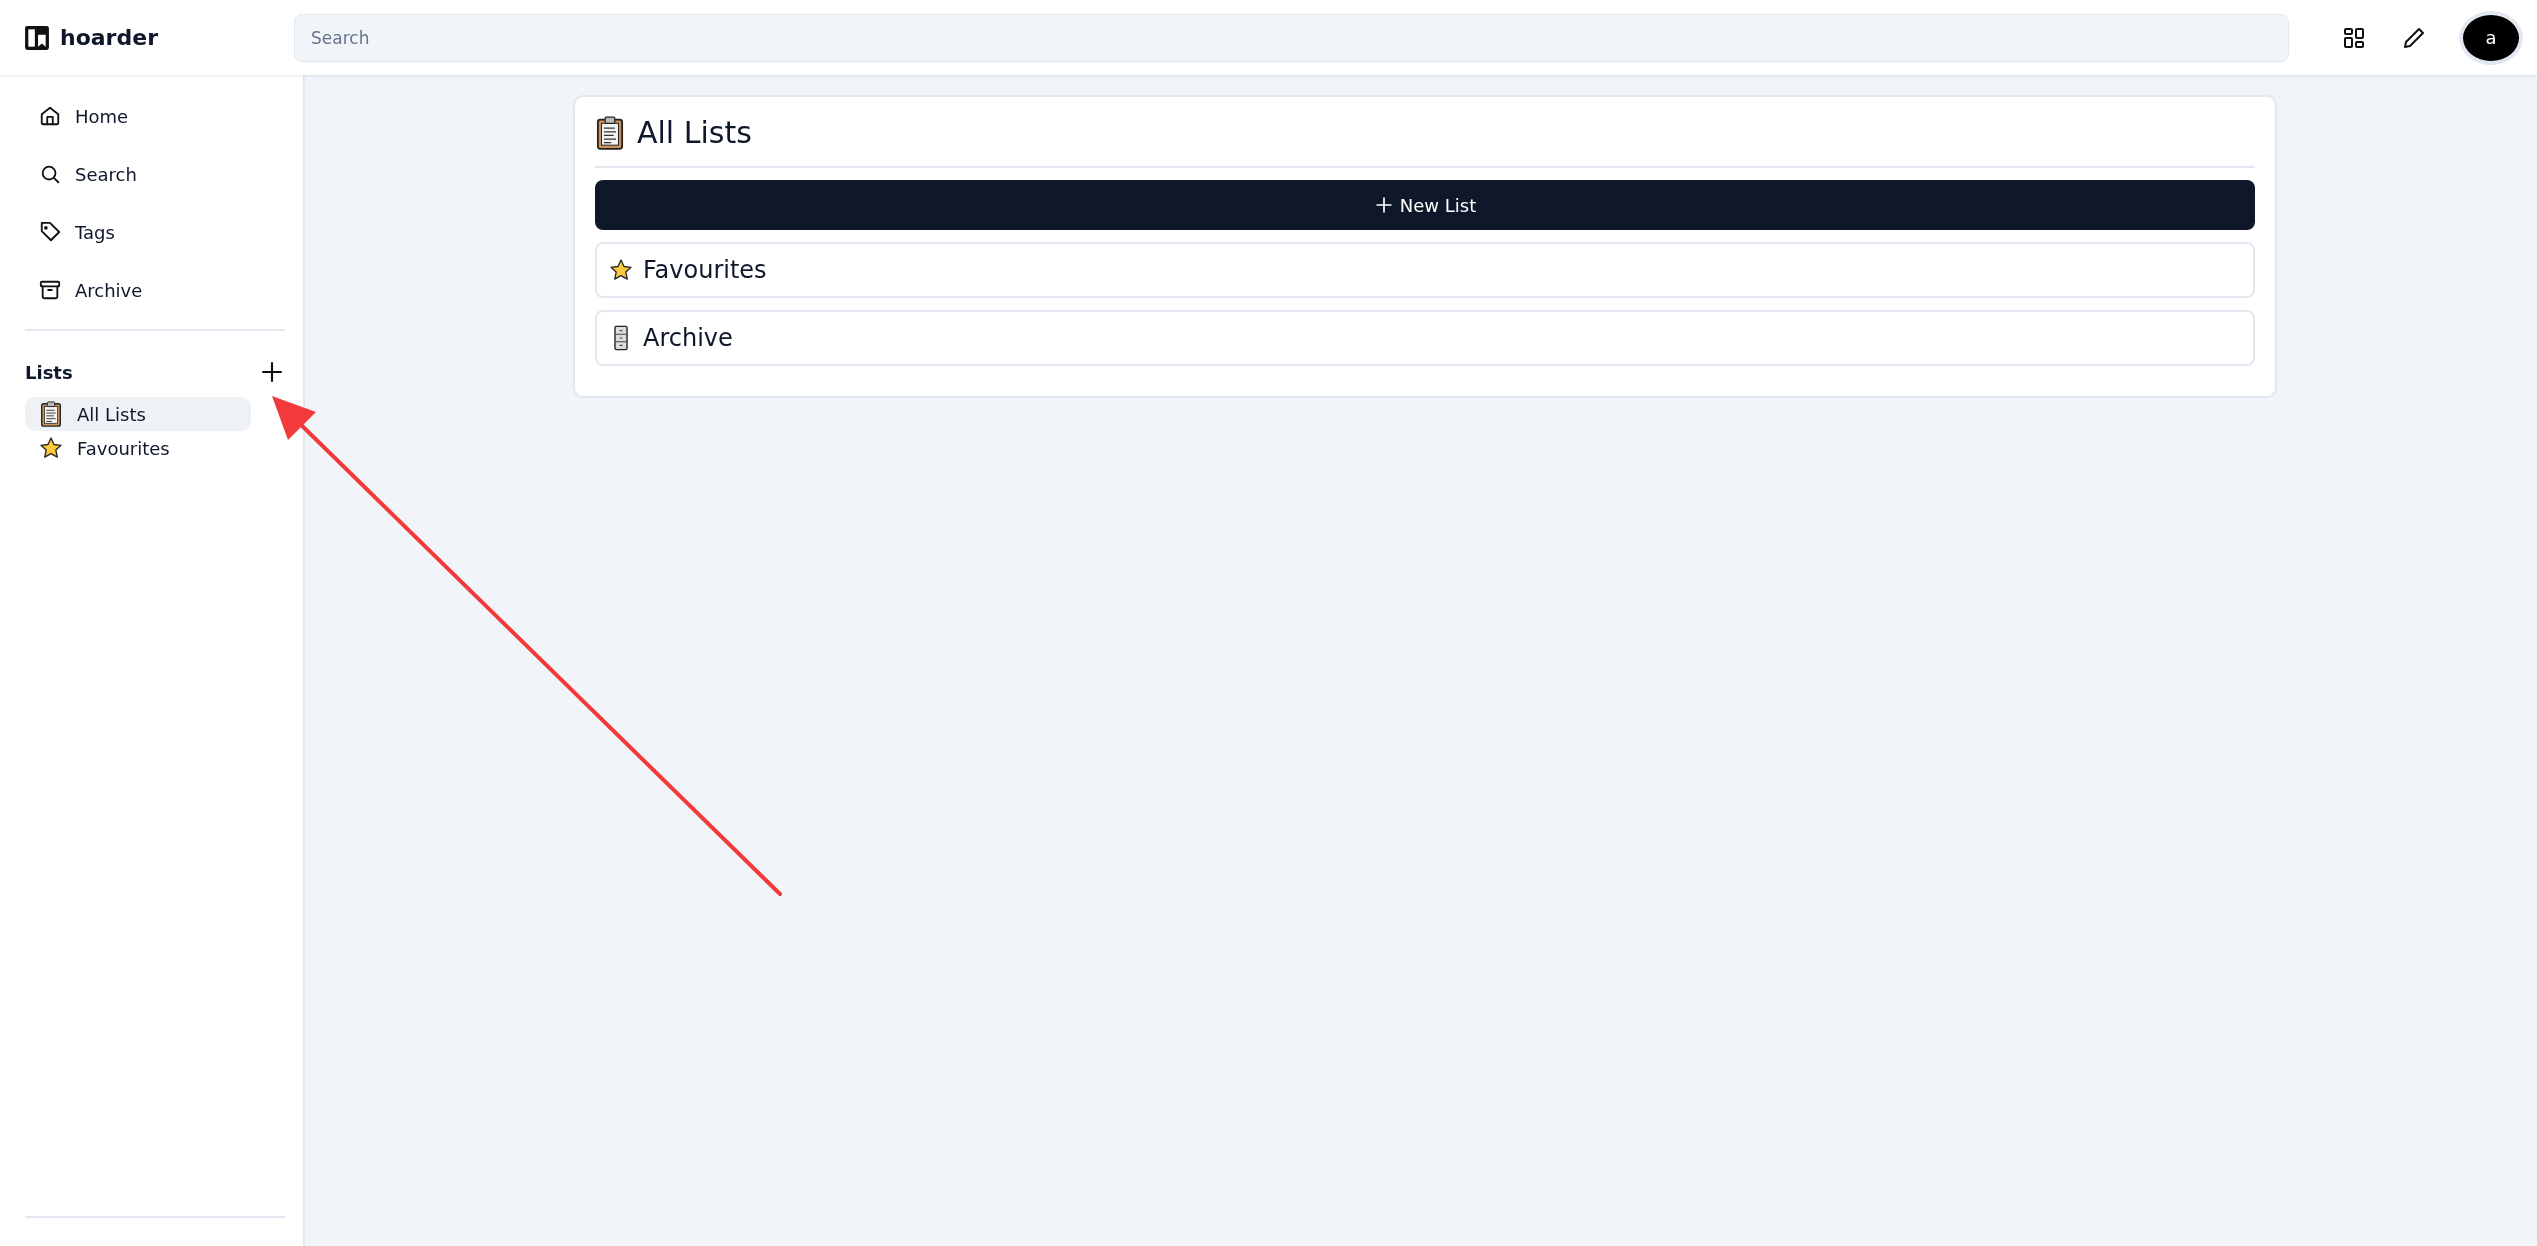 The height and width of the screenshot is (1246, 2537). Describe the element at coordinates (155, 232) in the screenshot. I see `nav-item: Tags` at that location.